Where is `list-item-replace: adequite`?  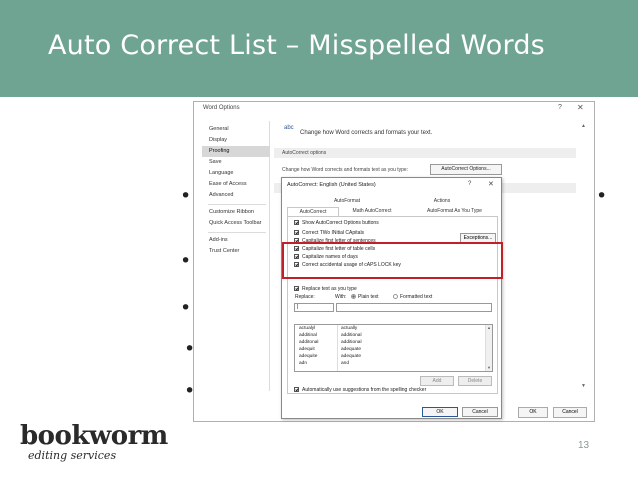
list-item-replace: adequite is located at coordinates (308, 356).